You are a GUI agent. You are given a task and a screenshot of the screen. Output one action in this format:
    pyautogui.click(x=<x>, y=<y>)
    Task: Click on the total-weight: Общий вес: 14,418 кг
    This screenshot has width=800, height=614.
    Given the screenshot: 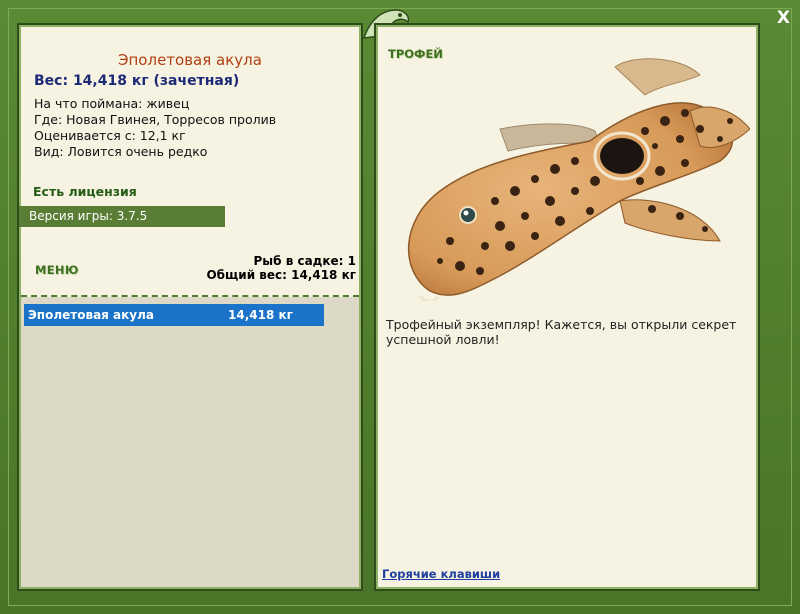 What is the action you would take?
    pyautogui.click(x=281, y=275)
    